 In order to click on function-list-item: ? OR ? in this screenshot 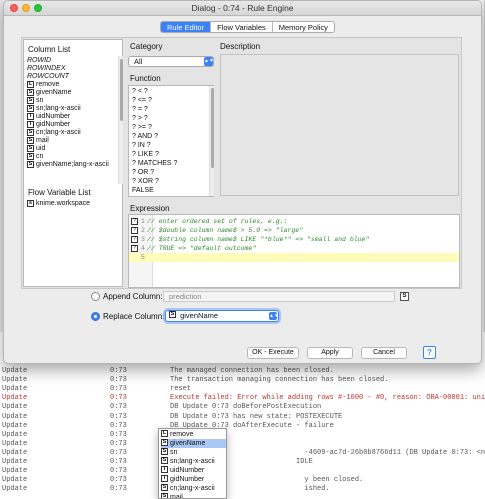, I will do `click(143, 173)`.